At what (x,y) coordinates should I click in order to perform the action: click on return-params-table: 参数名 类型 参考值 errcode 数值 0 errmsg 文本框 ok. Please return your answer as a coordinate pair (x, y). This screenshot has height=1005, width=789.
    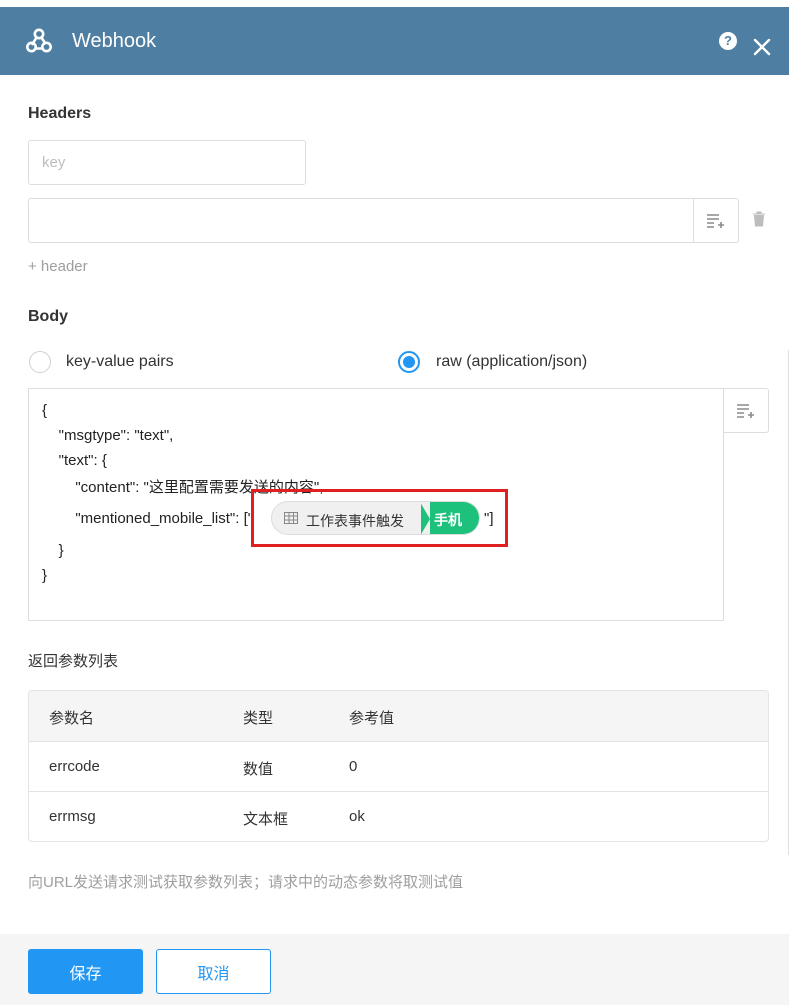
    Looking at the image, I should click on (398, 766).